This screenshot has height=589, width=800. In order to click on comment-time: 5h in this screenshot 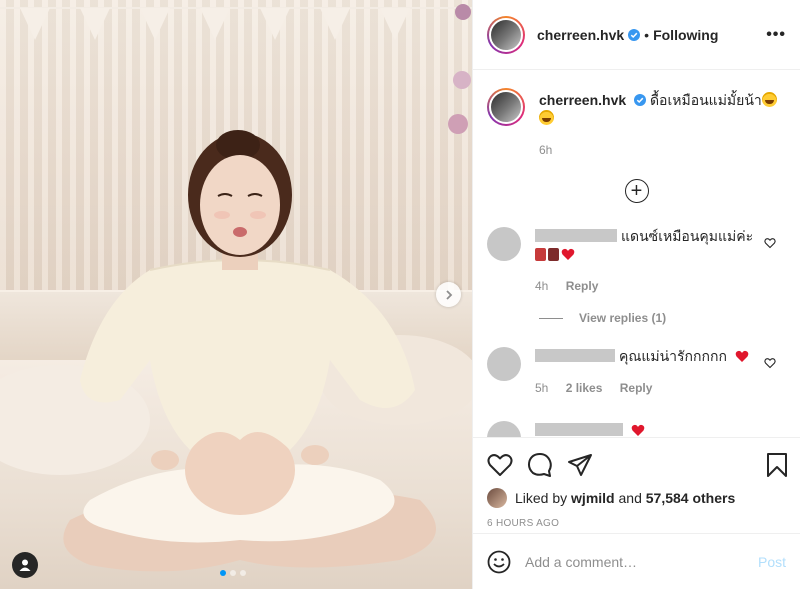, I will do `click(542, 388)`.